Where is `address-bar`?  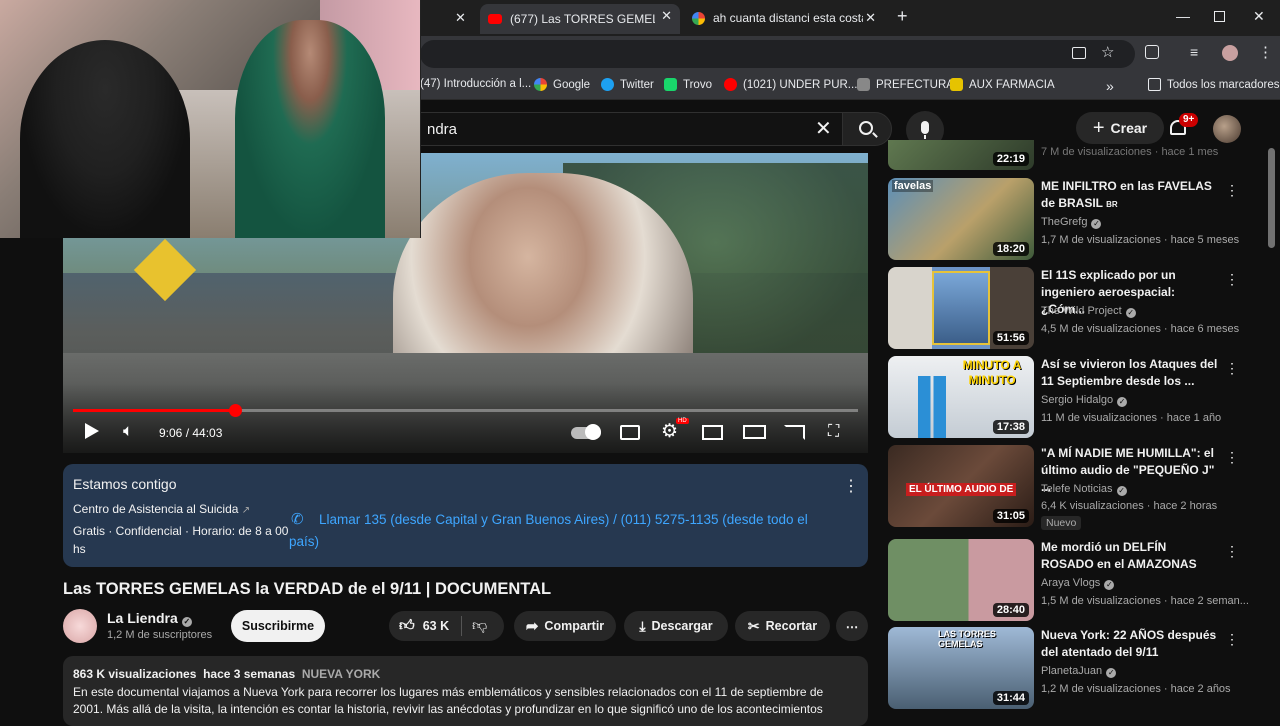
address-bar is located at coordinates (777, 54).